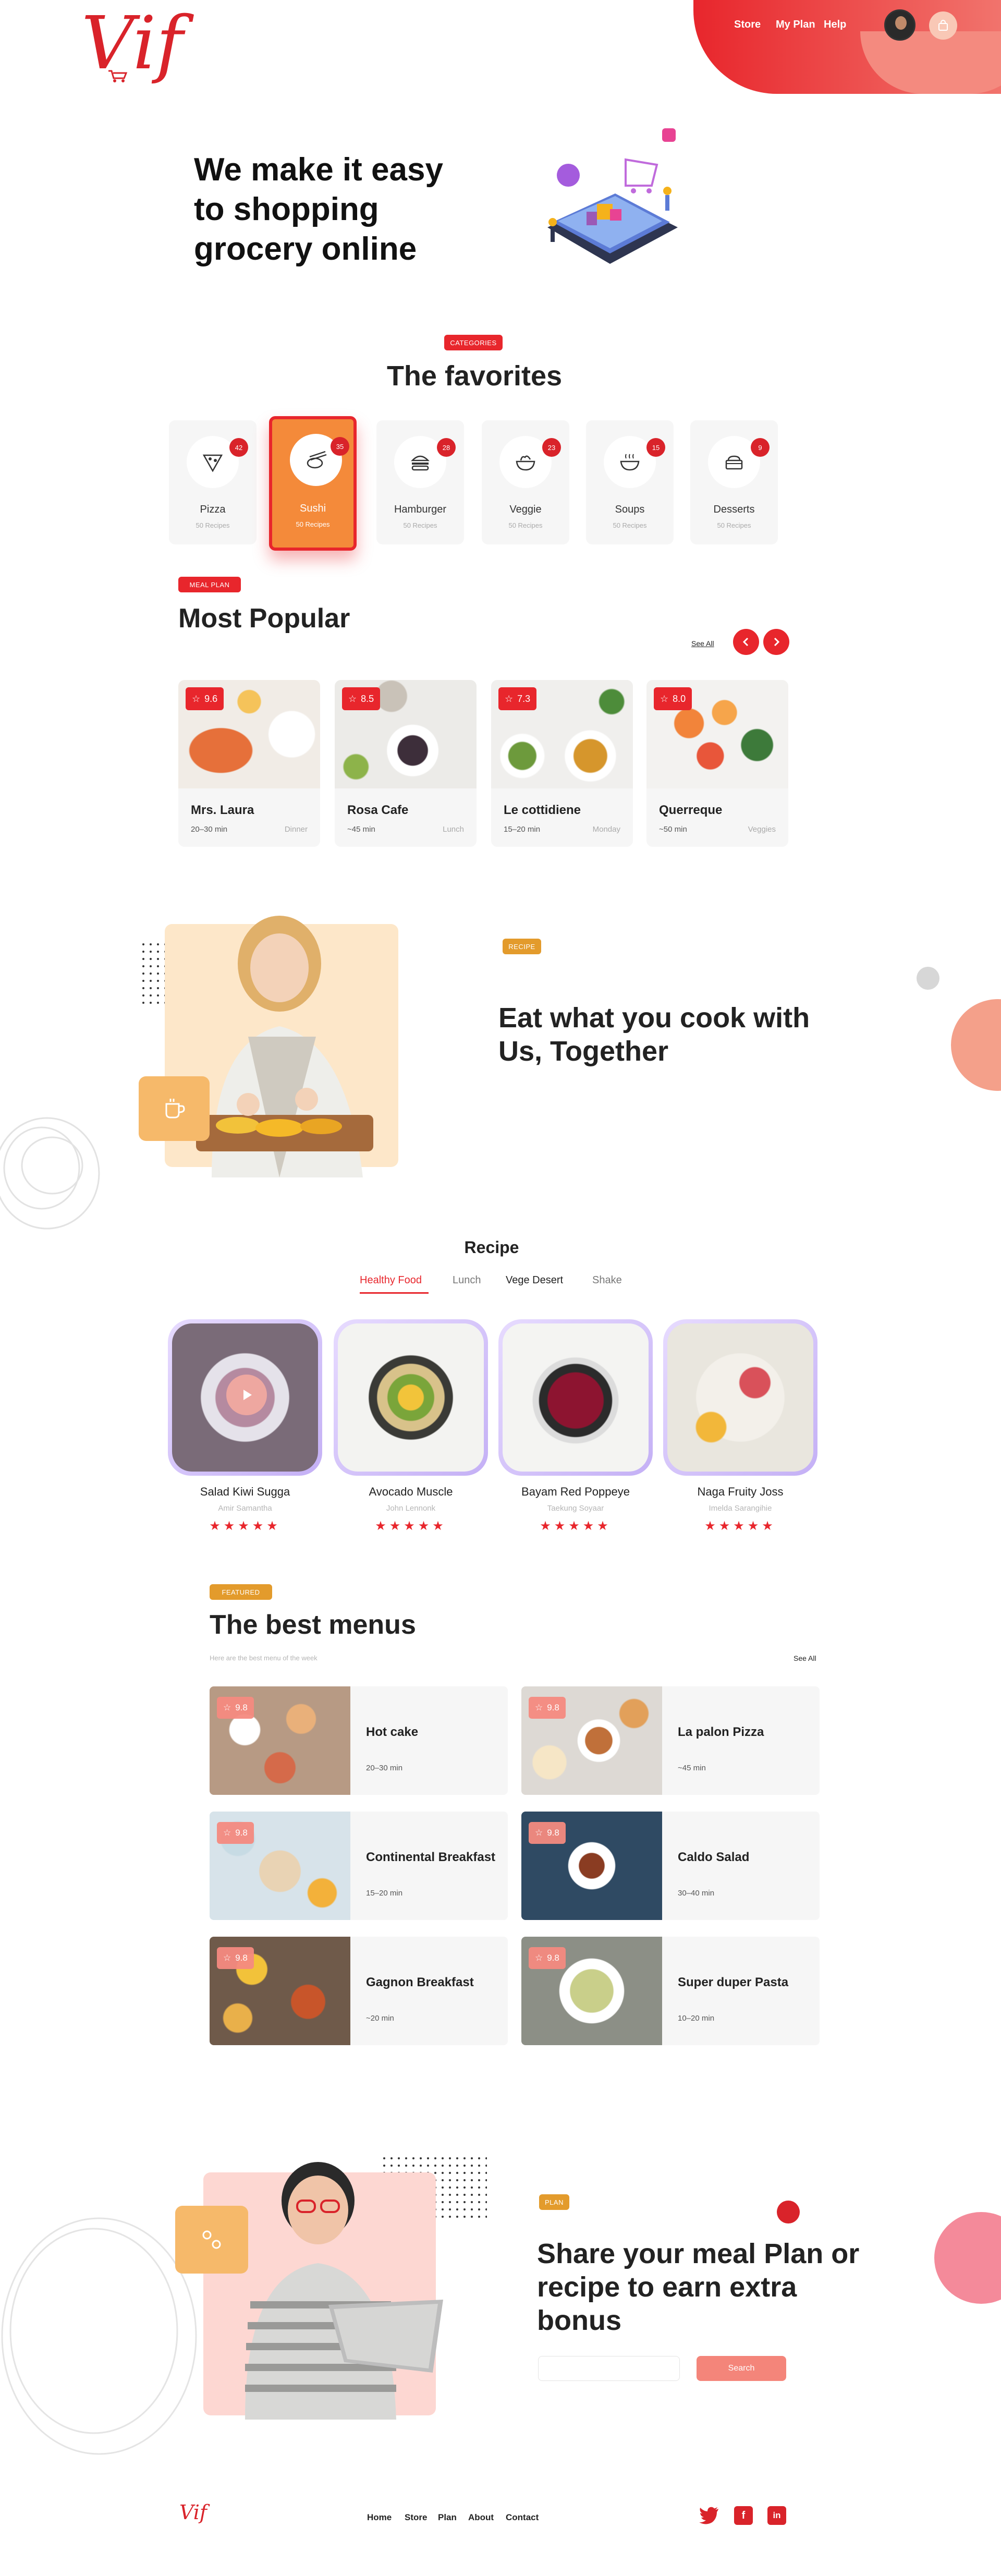  I want to click on decorative-salmon-circle, so click(976, 1045).